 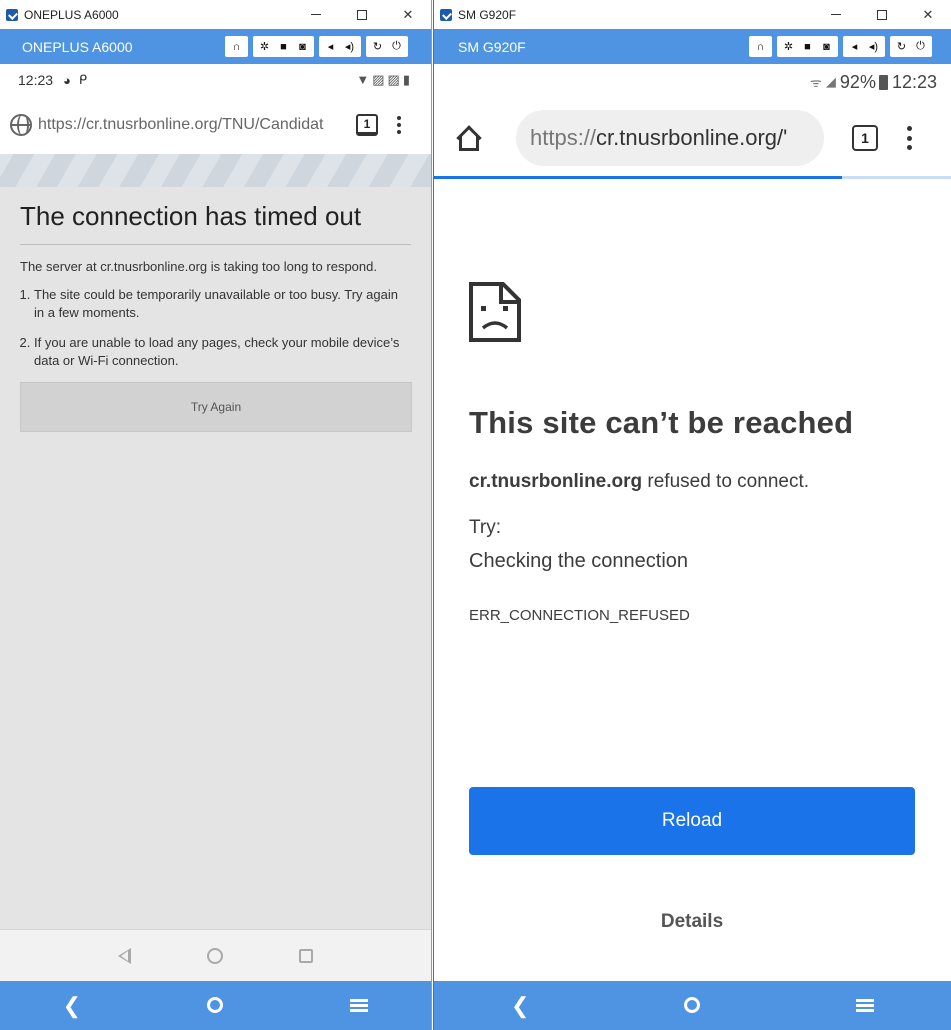 I want to click on url-scheme: https://, so click(x=563, y=137).